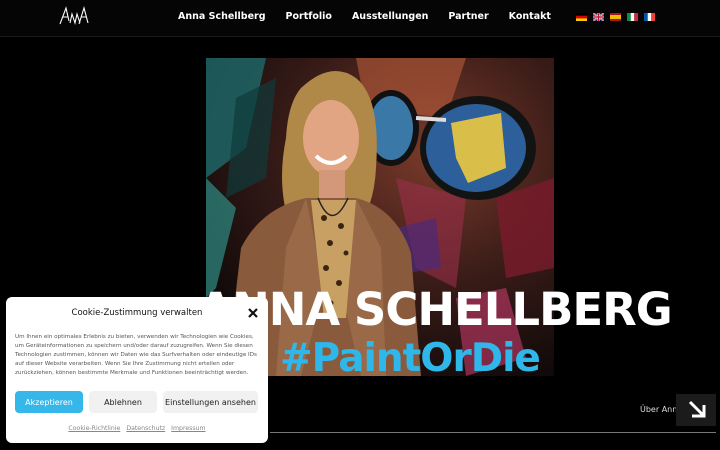 This screenshot has height=450, width=720. I want to click on language-switcher, so click(615, 17).